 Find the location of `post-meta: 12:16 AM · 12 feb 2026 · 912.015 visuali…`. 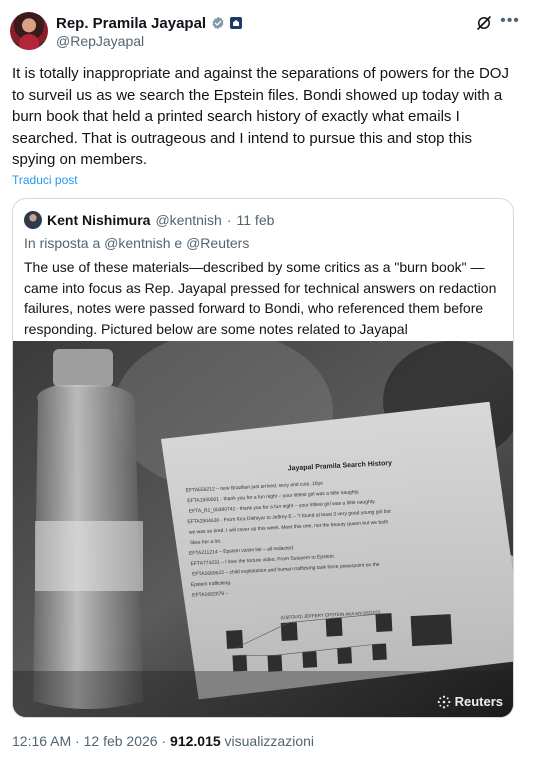

post-meta: 12:16 AM · 12 feb 2026 · 912.015 visuali… is located at coordinates (163, 741).